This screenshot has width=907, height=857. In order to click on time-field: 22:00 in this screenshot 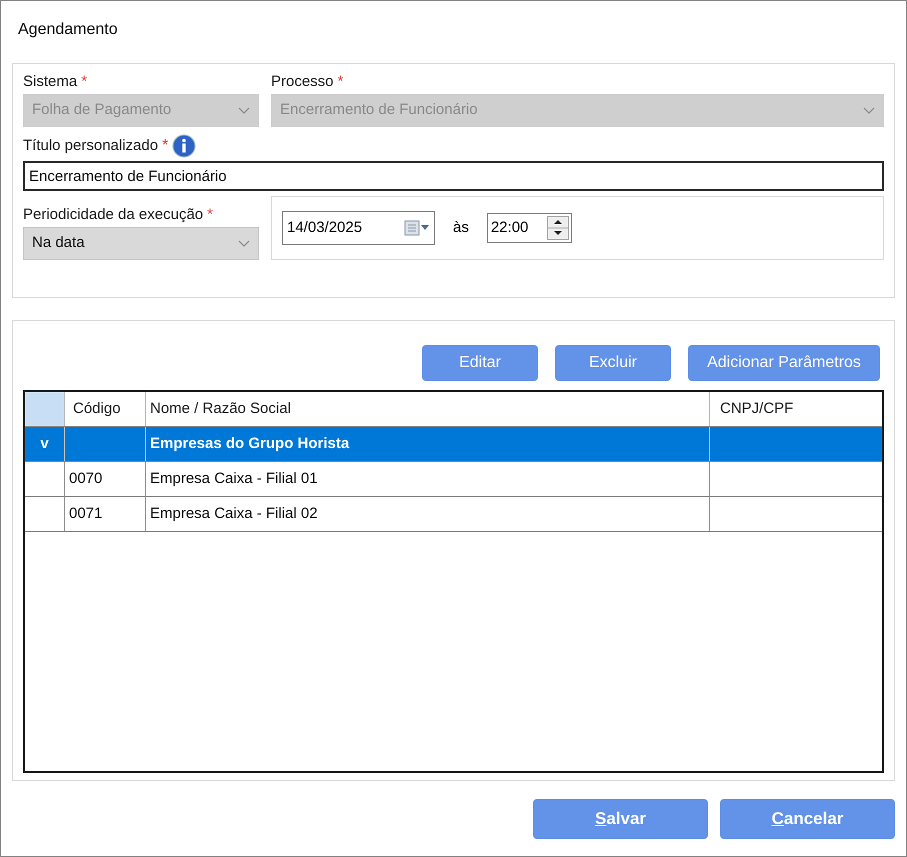, I will do `click(529, 228)`.